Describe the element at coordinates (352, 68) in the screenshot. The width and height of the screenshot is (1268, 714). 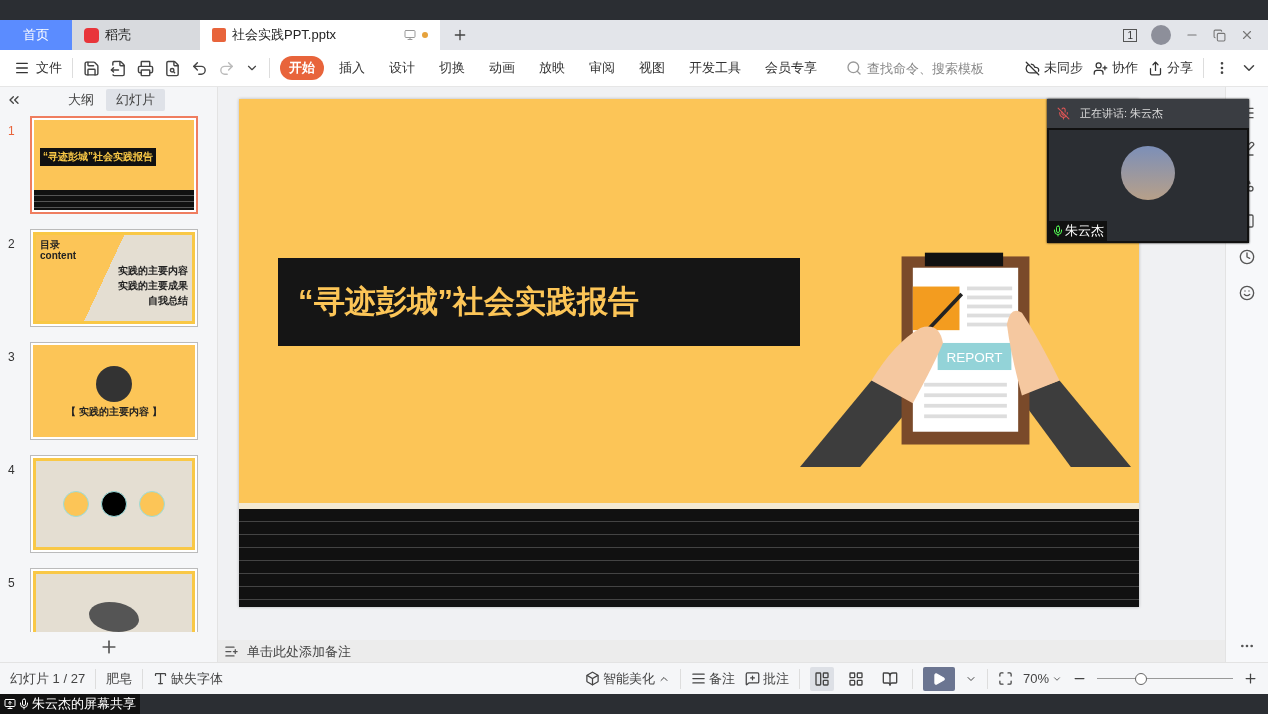
I see `ribbon-tab: 插入` at that location.